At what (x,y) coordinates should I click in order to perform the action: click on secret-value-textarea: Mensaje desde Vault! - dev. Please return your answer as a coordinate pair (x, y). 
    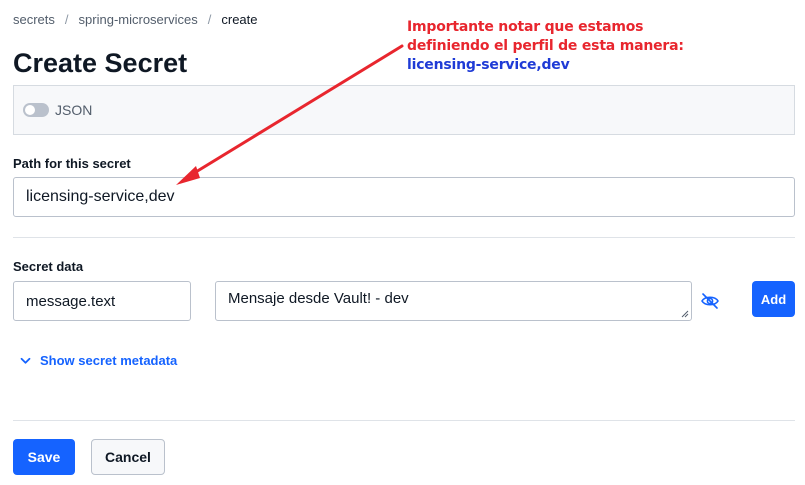
    Looking at the image, I should click on (453, 301).